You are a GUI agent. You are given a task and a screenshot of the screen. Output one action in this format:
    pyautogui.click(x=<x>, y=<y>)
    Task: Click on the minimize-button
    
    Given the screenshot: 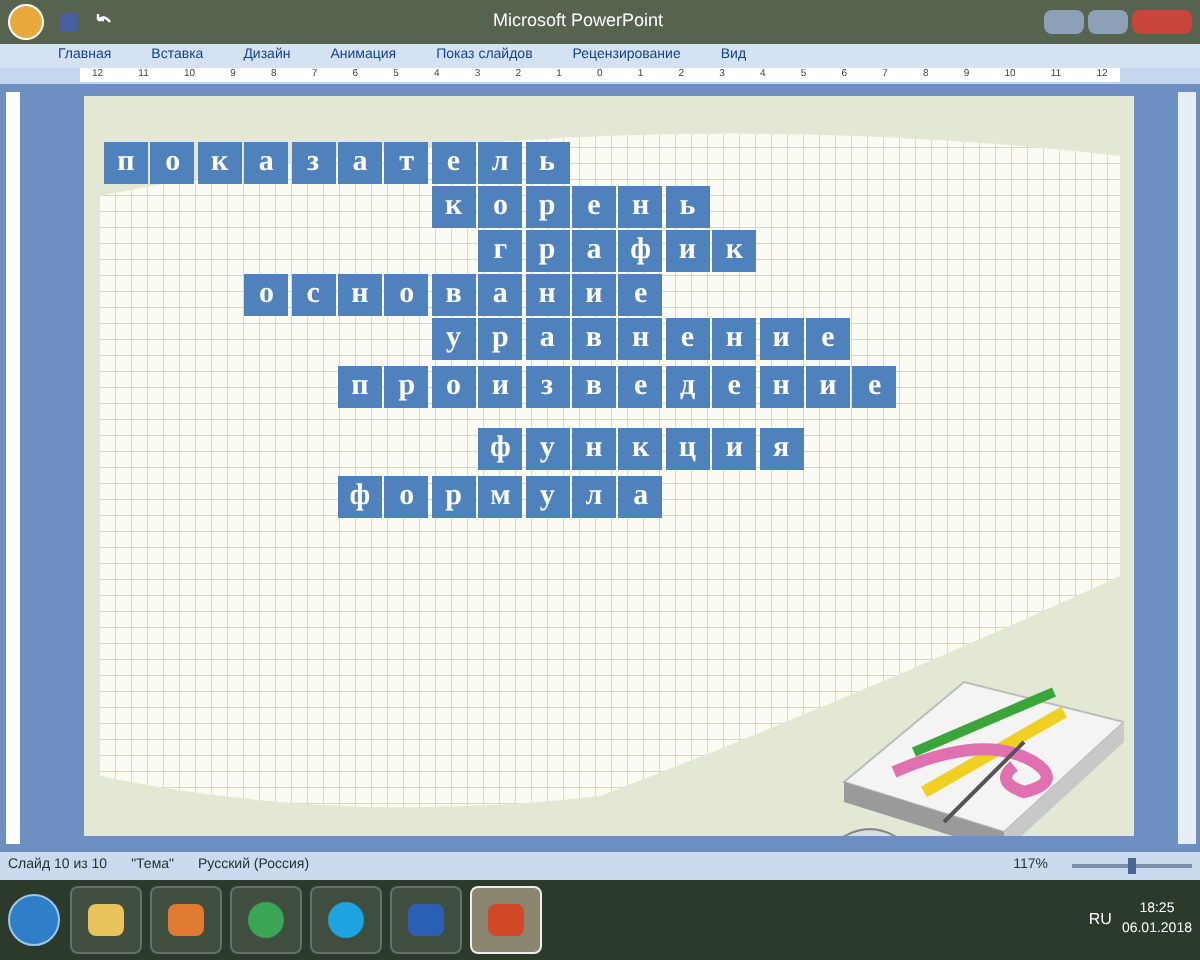 What is the action you would take?
    pyautogui.click(x=1064, y=22)
    